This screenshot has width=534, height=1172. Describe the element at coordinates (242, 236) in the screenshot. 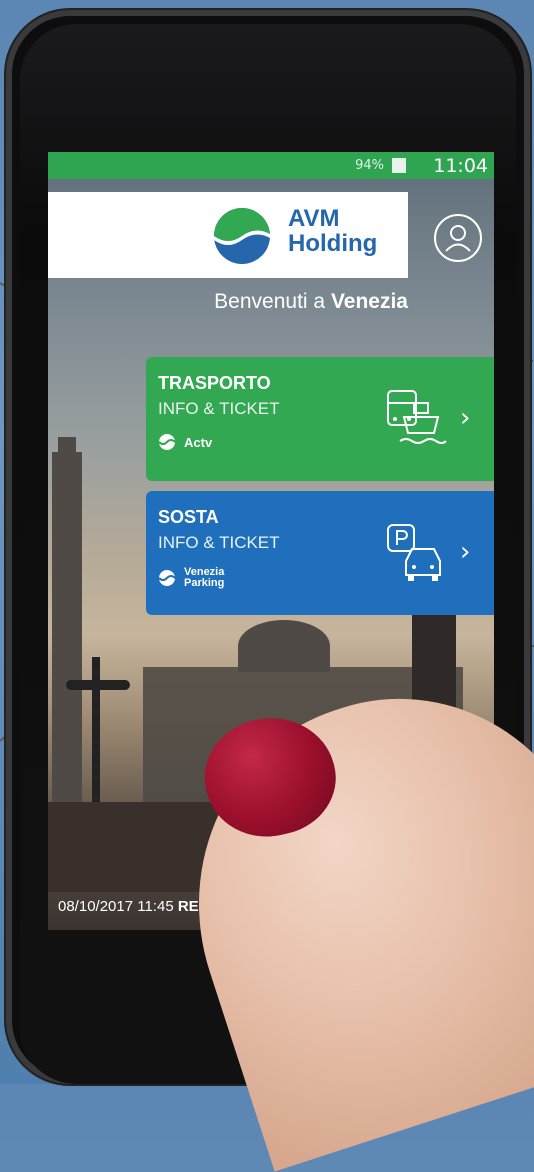

I see `avm-logo-icon` at that location.